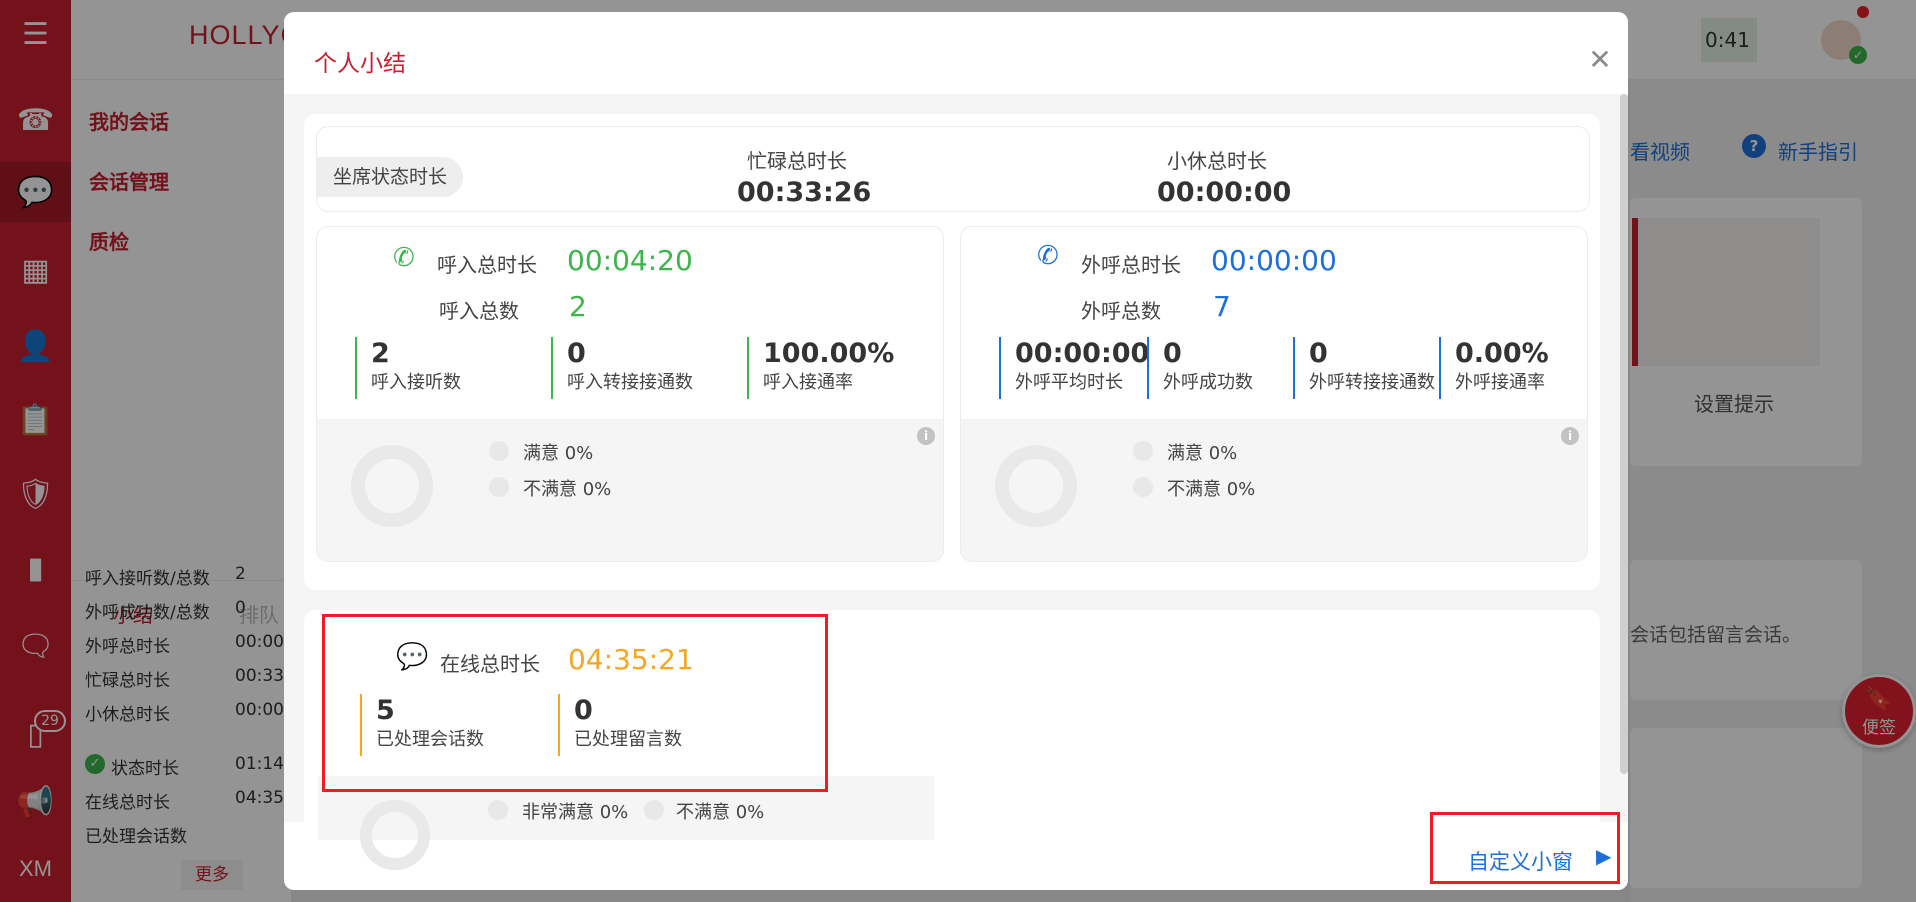 The image size is (1916, 902). I want to click on modal-scrollbar, so click(1624, 434).